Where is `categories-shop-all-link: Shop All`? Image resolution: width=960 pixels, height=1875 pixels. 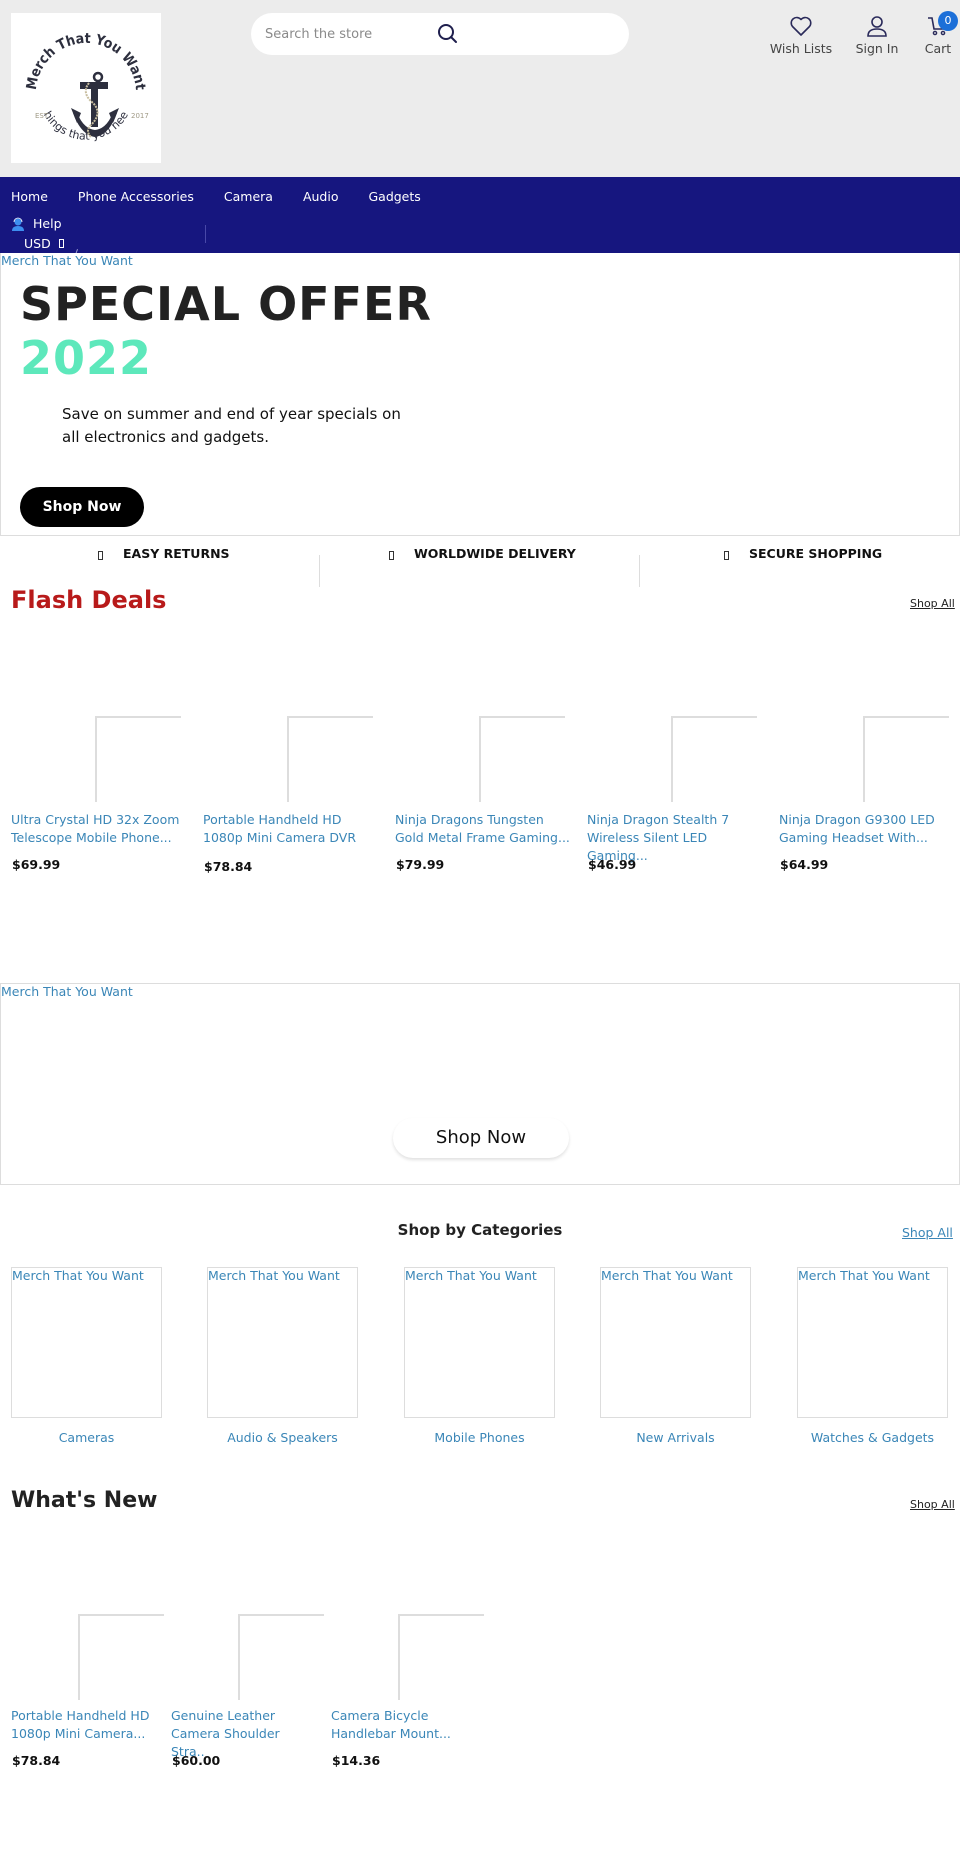
categories-shop-all-link: Shop All is located at coordinates (927, 1232).